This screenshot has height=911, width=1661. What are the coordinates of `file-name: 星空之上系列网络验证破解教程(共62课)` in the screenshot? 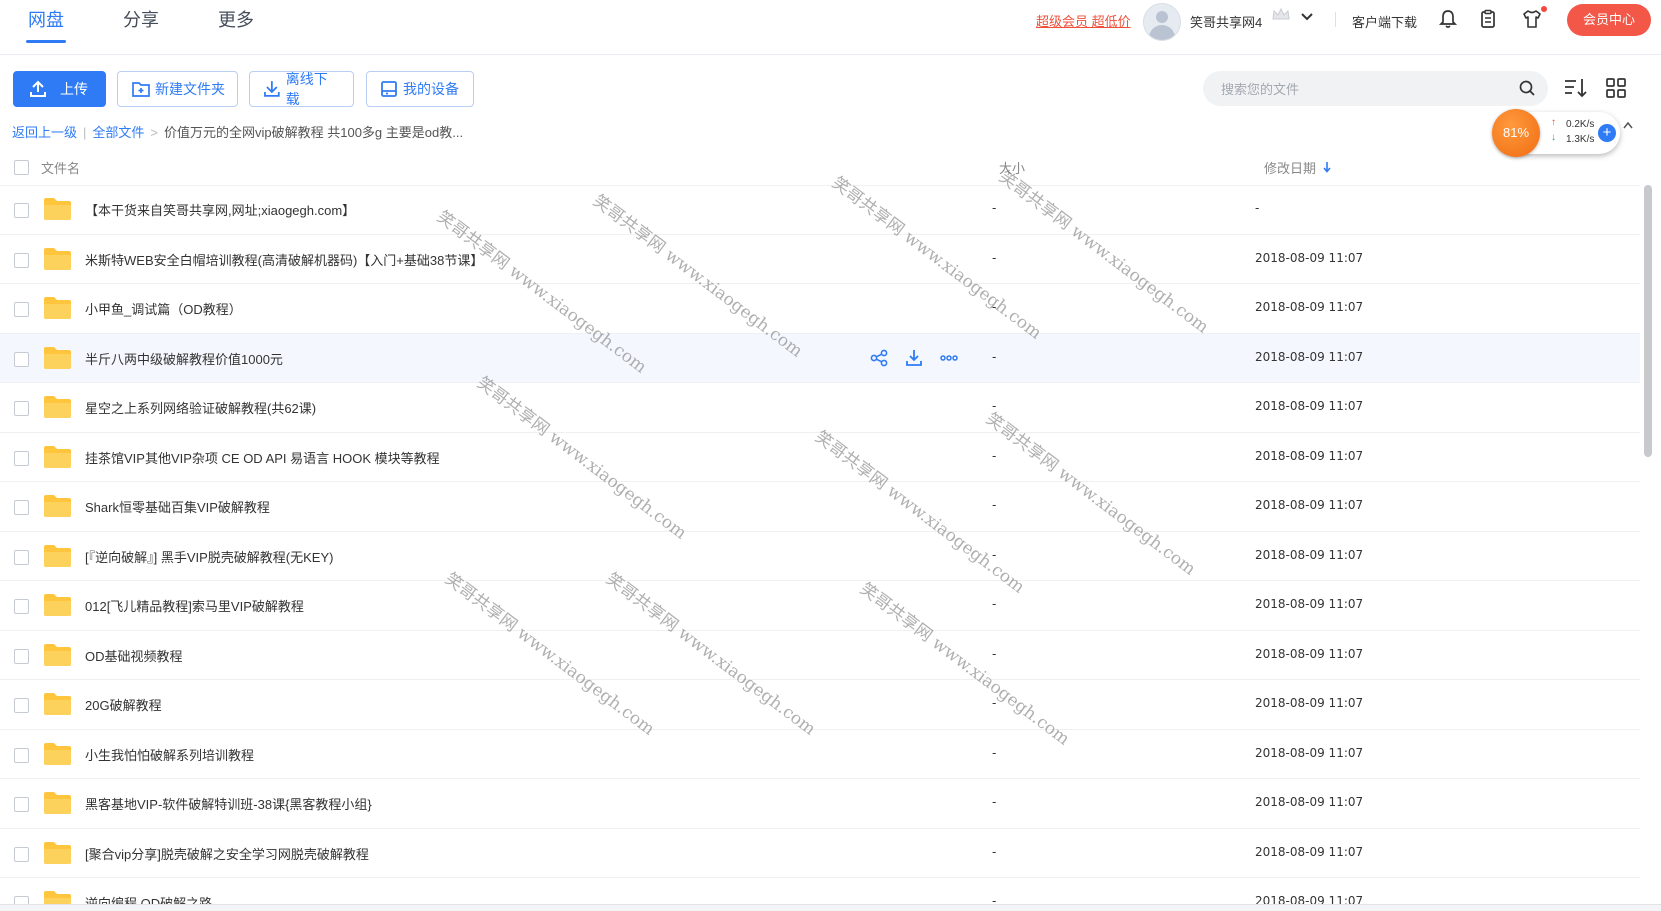 It's located at (200, 407).